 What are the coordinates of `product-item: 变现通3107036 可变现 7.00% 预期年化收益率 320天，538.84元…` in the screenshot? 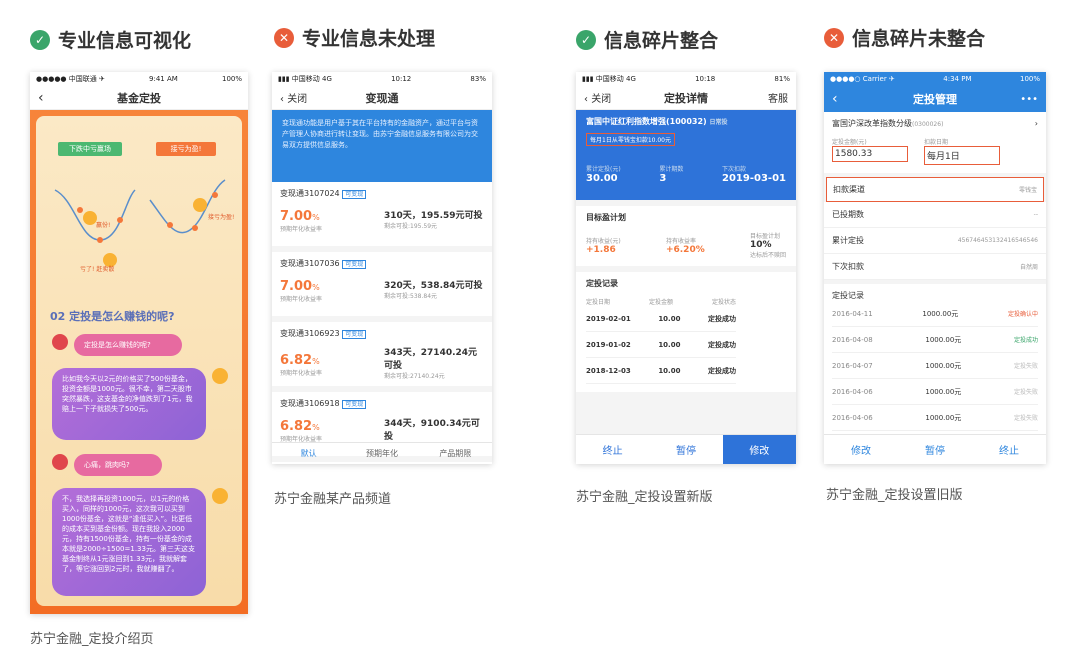 It's located at (382, 287).